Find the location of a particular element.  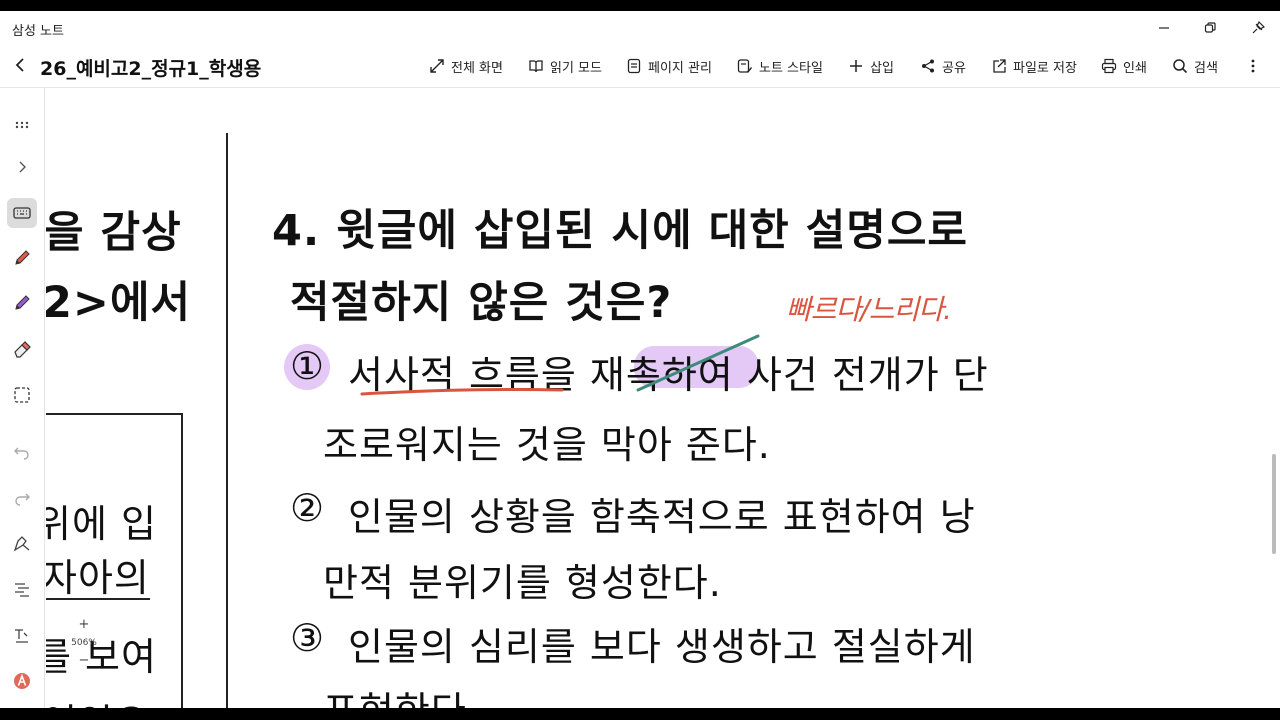

undo-icon is located at coordinates (21, 453).